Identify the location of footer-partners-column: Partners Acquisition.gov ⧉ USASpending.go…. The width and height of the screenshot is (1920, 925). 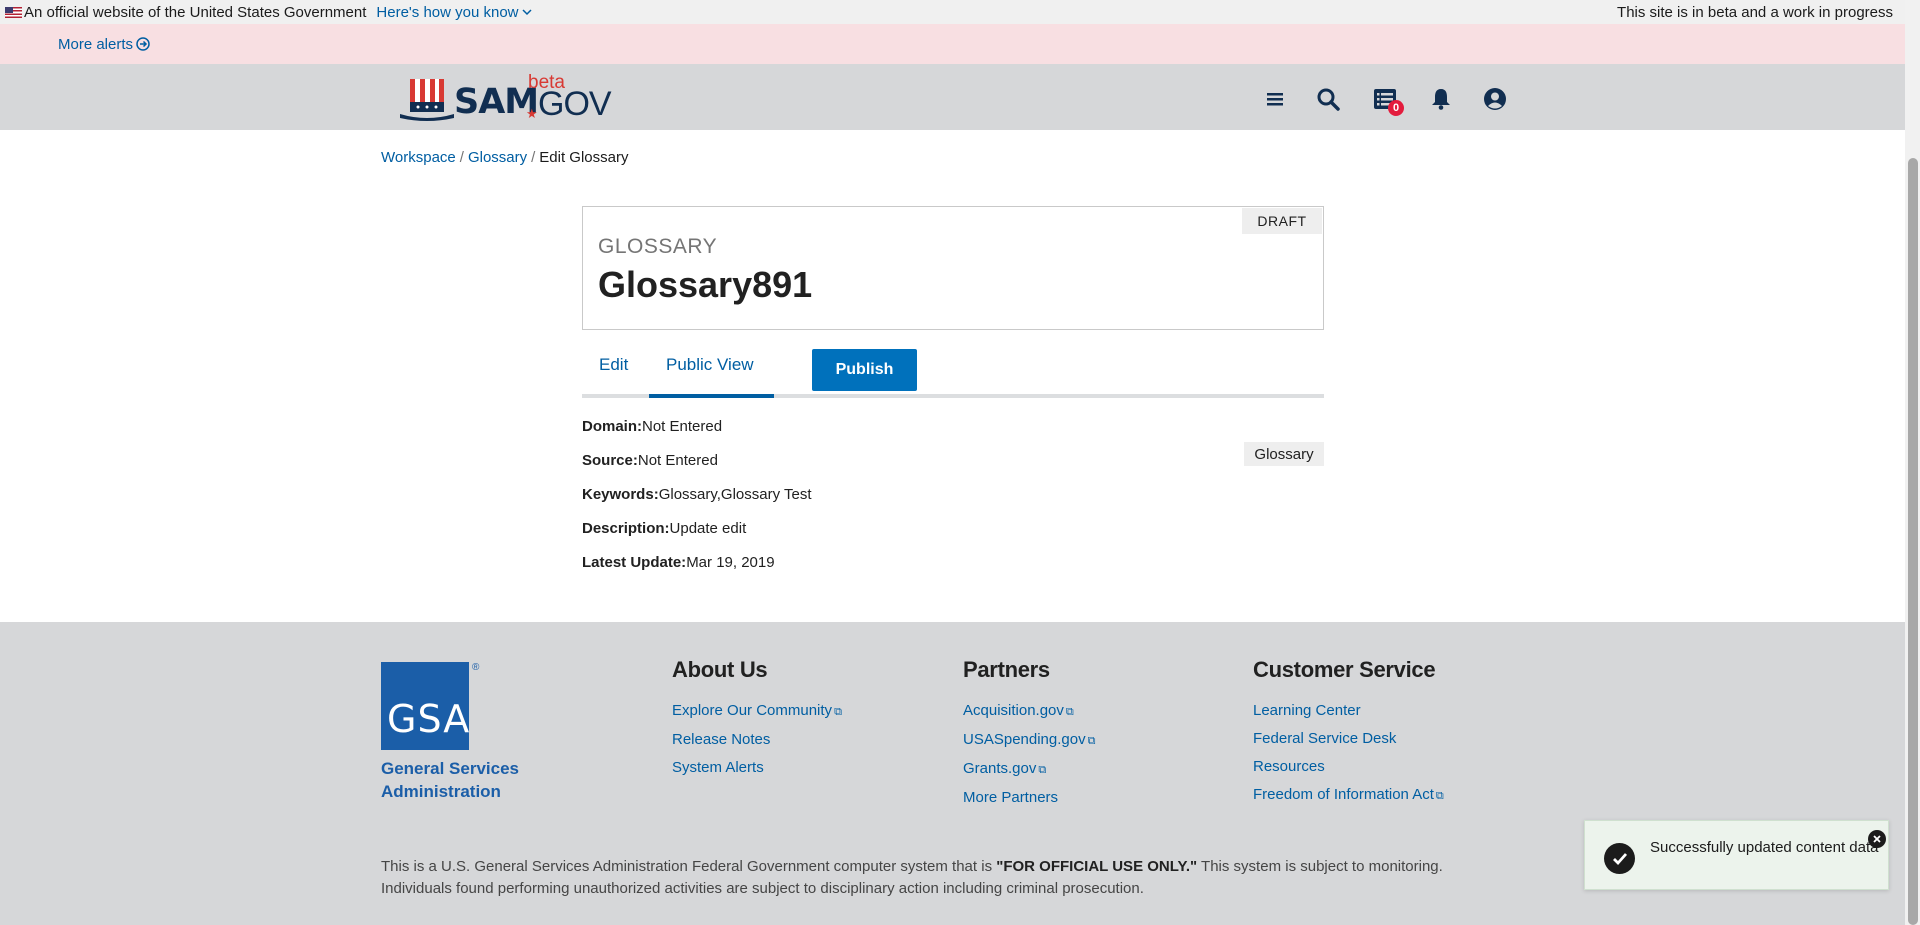
(1029, 734).